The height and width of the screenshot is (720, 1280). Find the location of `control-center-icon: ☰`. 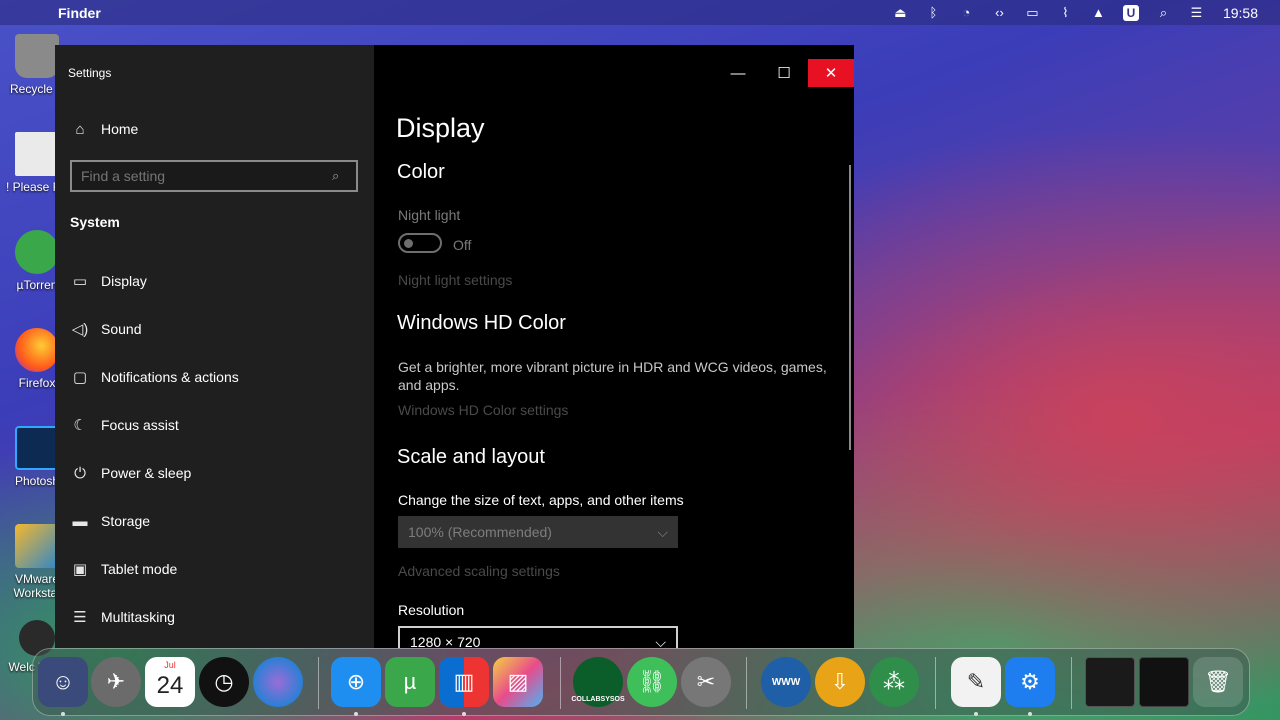

control-center-icon: ☰ is located at coordinates (1196, 13).